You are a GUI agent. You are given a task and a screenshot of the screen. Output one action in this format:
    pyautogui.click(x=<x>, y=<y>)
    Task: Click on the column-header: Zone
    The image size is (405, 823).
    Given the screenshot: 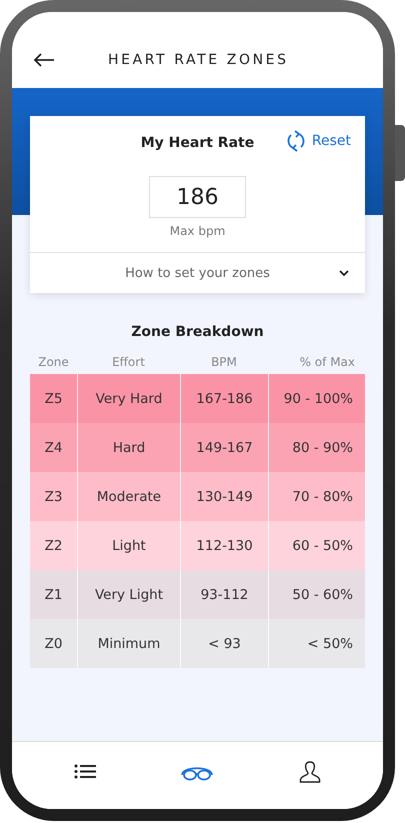 What is the action you would take?
    pyautogui.click(x=53, y=362)
    